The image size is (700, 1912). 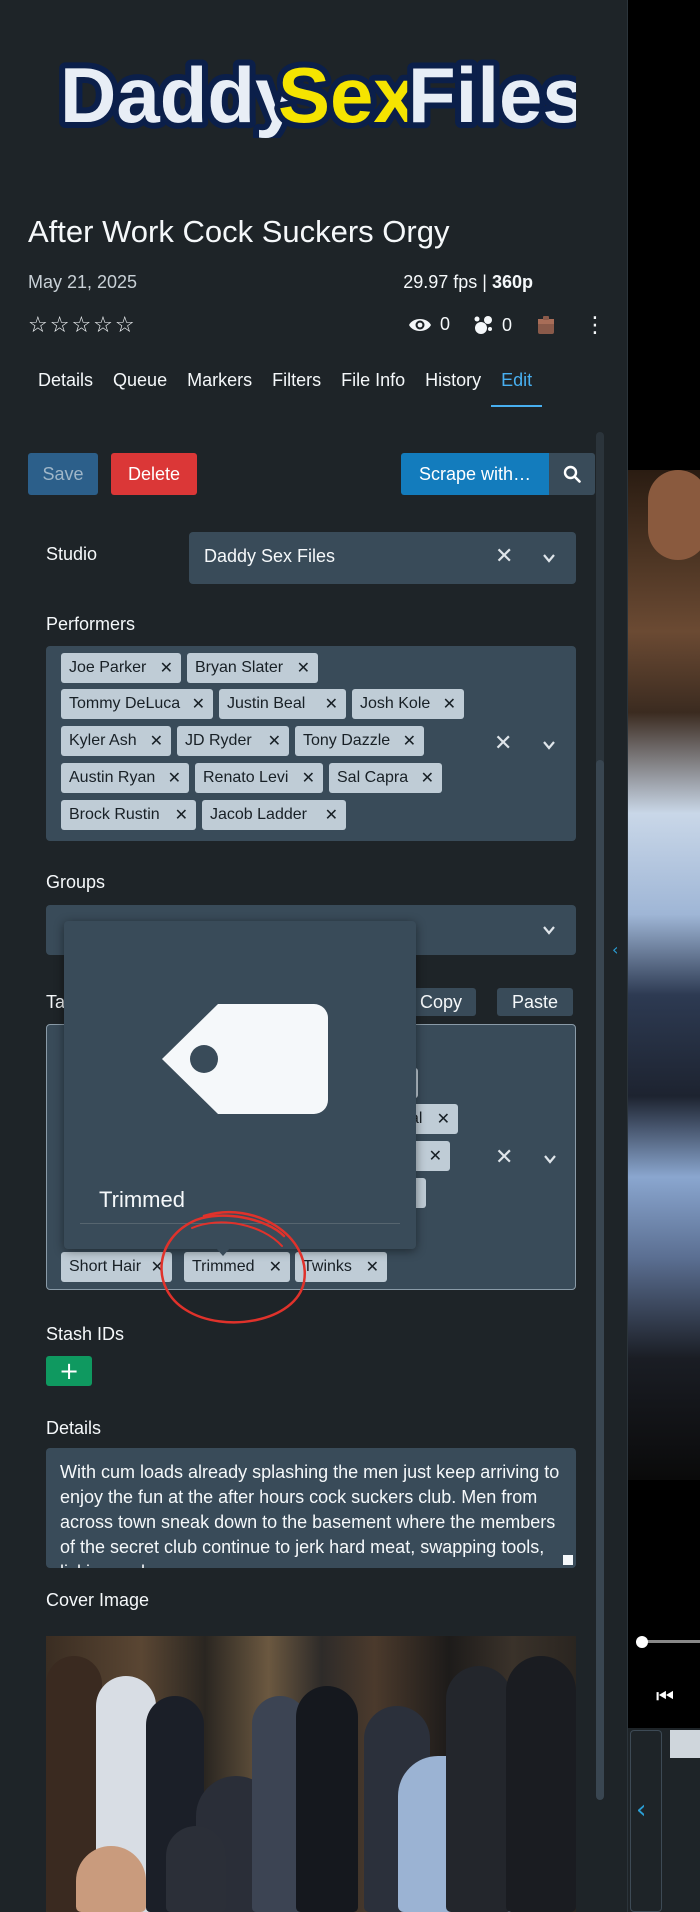 What do you see at coordinates (121, 668) in the screenshot?
I see `performer-chip: Joe Parker ✕` at bounding box center [121, 668].